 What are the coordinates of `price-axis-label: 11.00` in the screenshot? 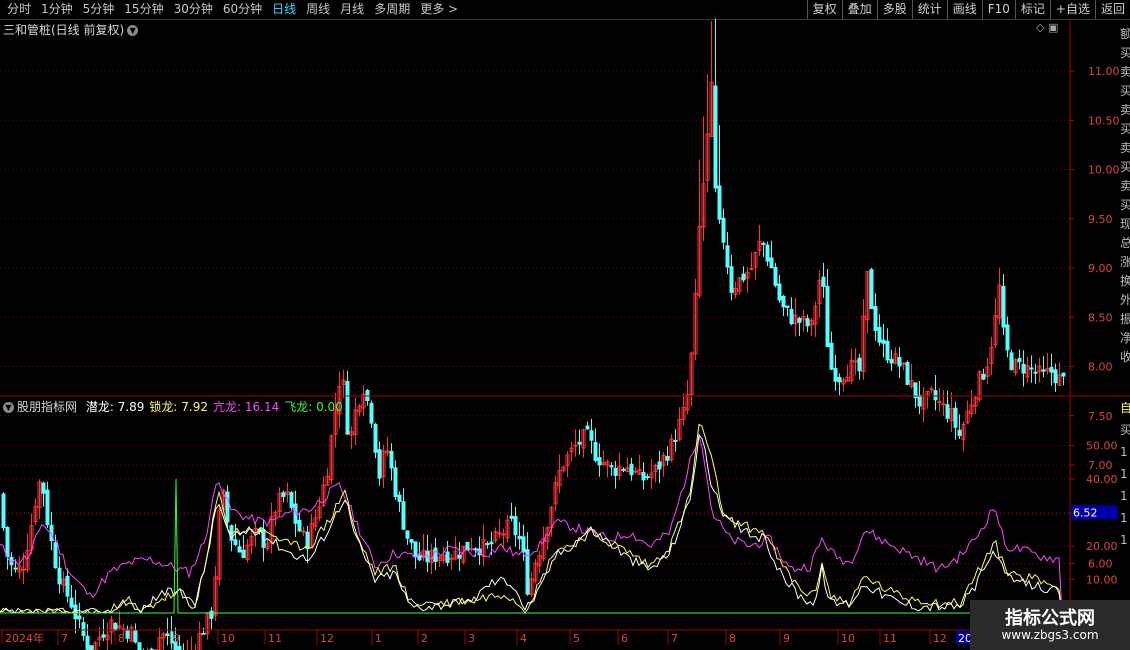 It's located at (1104, 71).